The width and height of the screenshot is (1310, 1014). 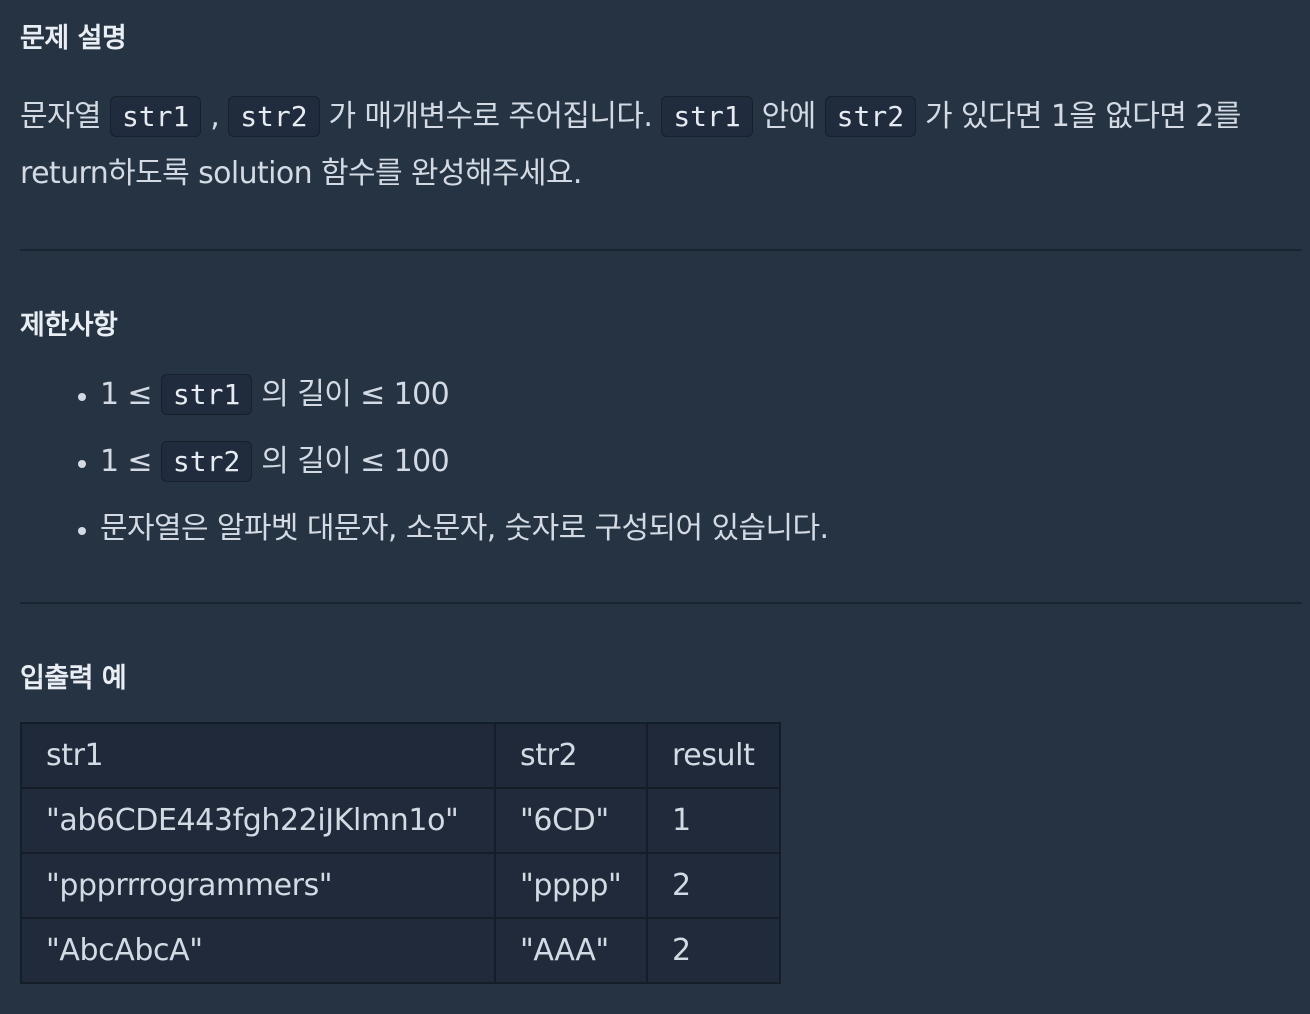 I want to click on section-title-constraints: 제한사항, so click(x=69, y=325).